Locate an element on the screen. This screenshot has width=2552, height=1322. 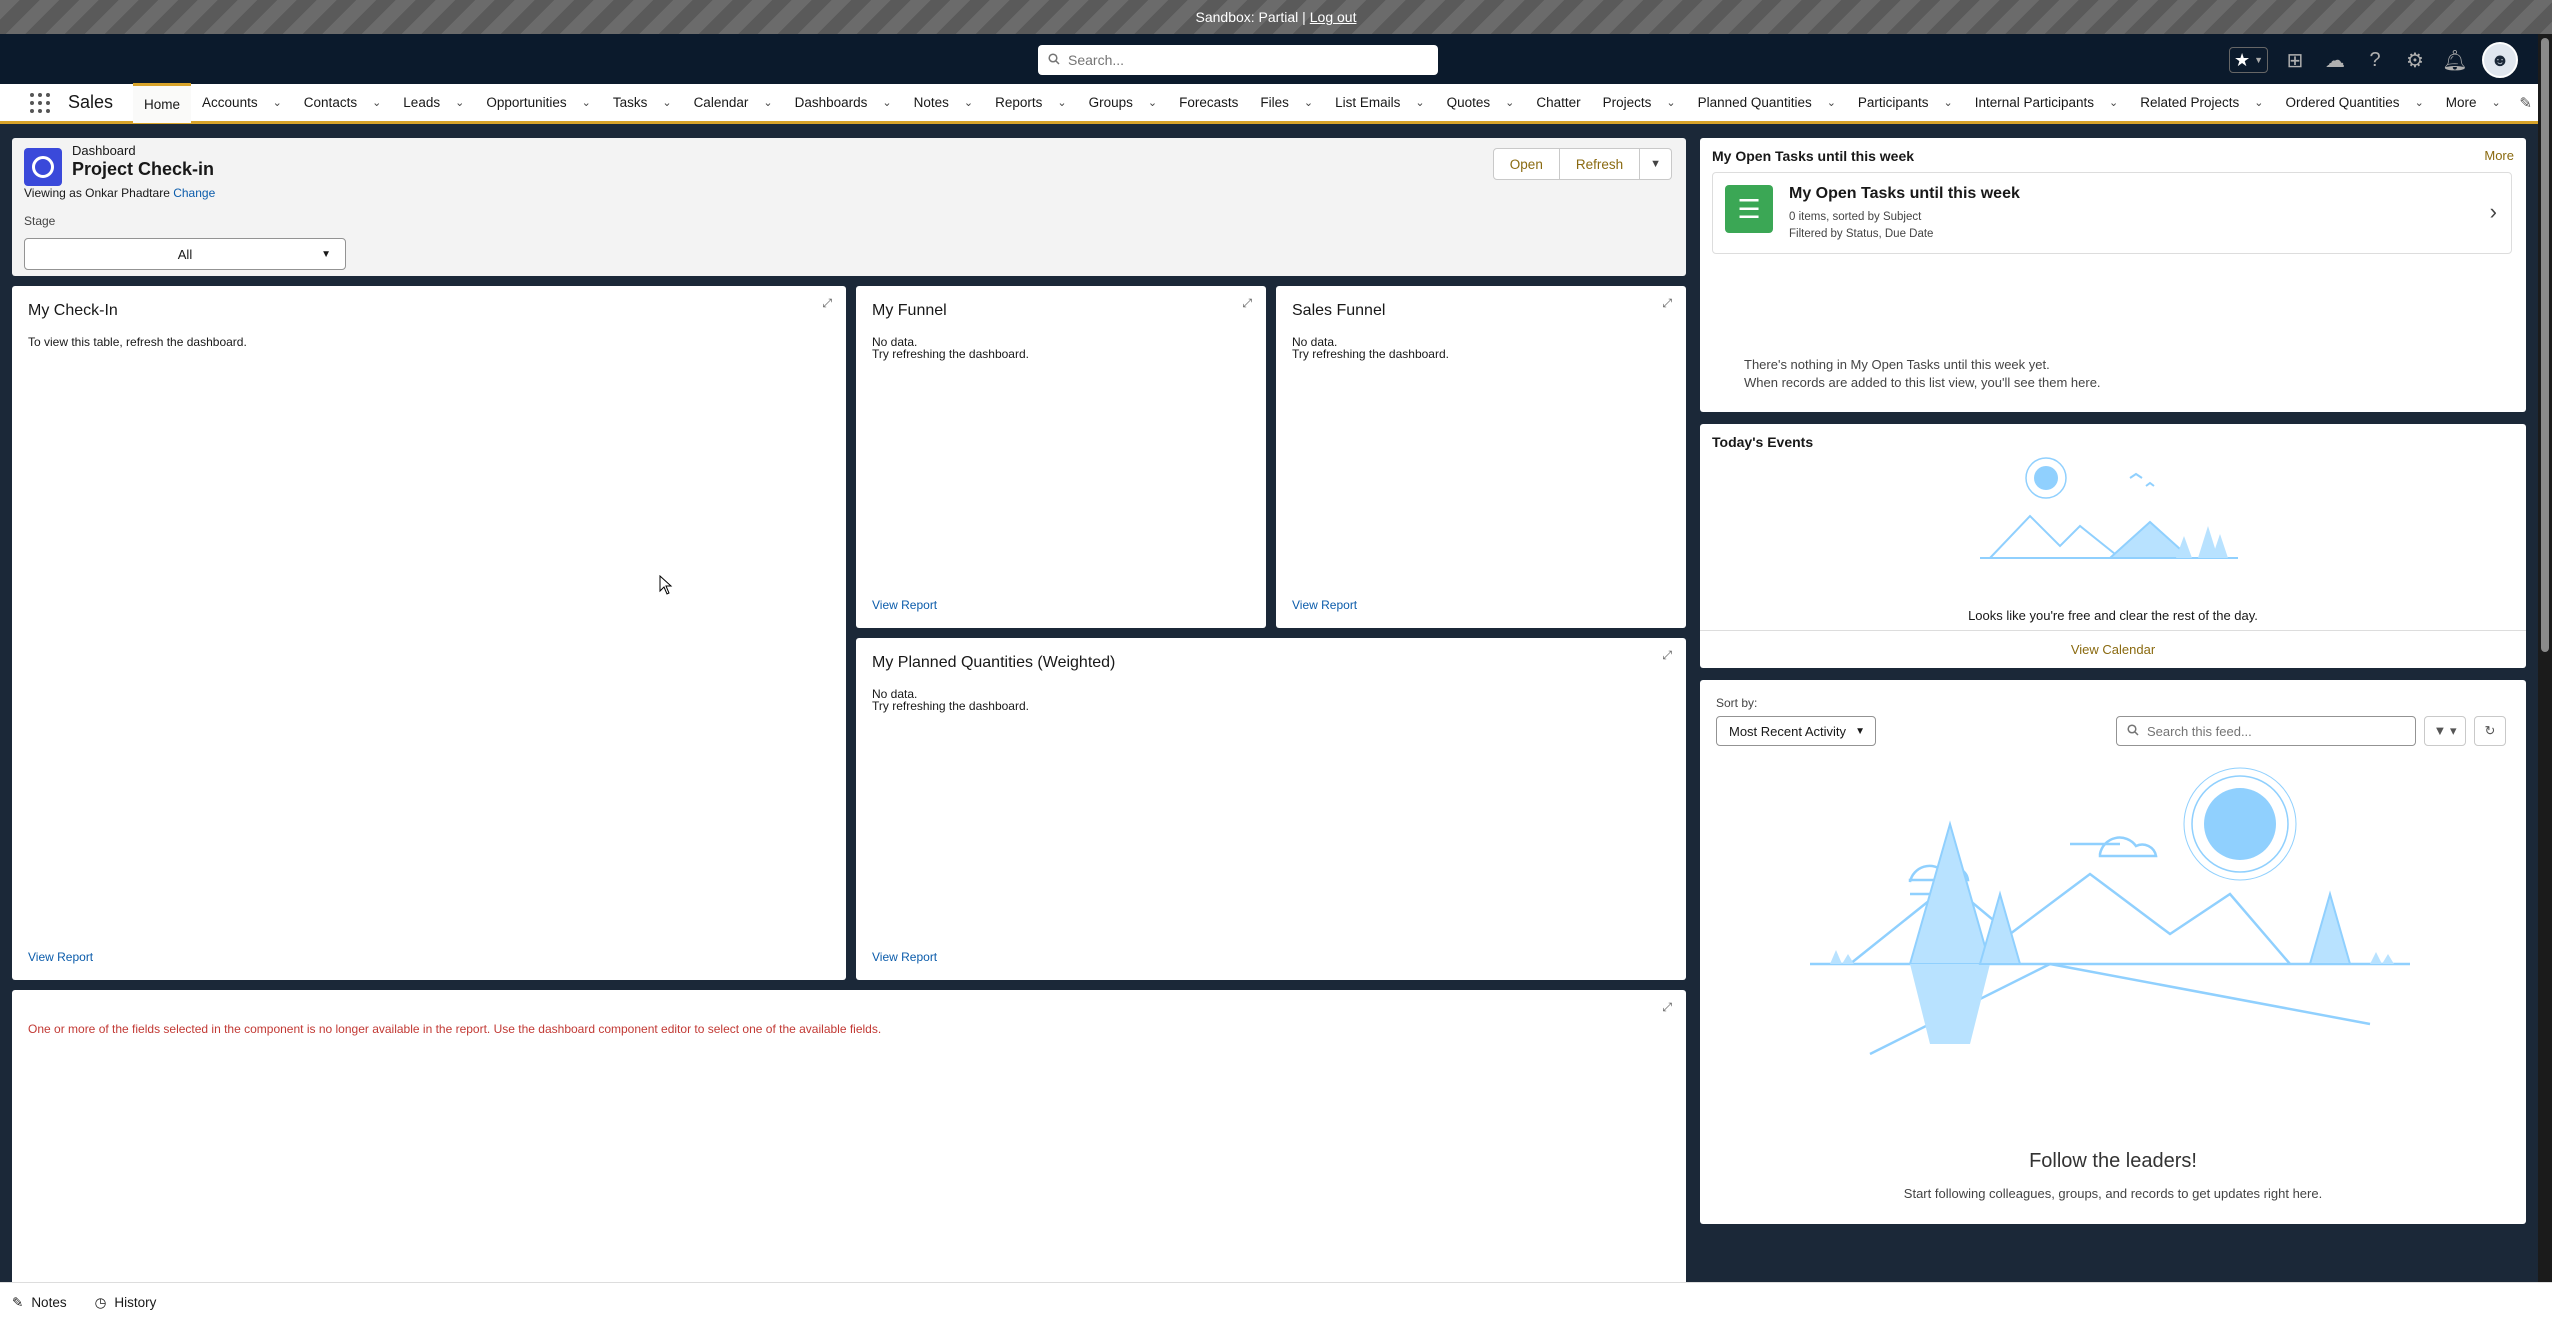
nav-item-forecasts: Forecasts is located at coordinates (1208, 103).